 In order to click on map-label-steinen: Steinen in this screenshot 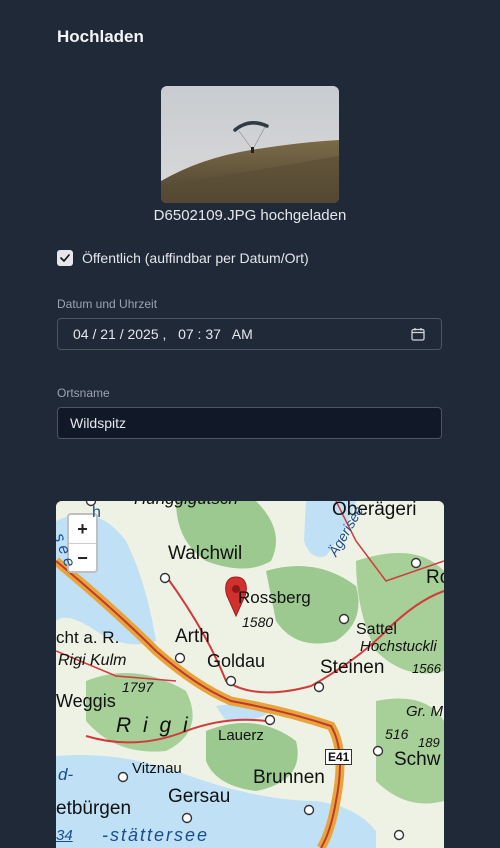, I will do `click(352, 667)`.